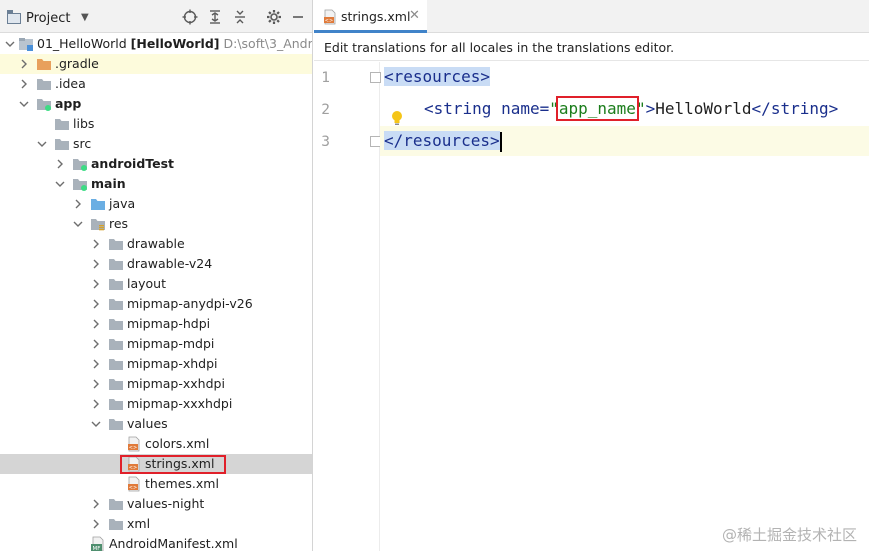 The width and height of the screenshot is (869, 551). I want to click on project-path: D:\soft\3_Android, so click(268, 43).